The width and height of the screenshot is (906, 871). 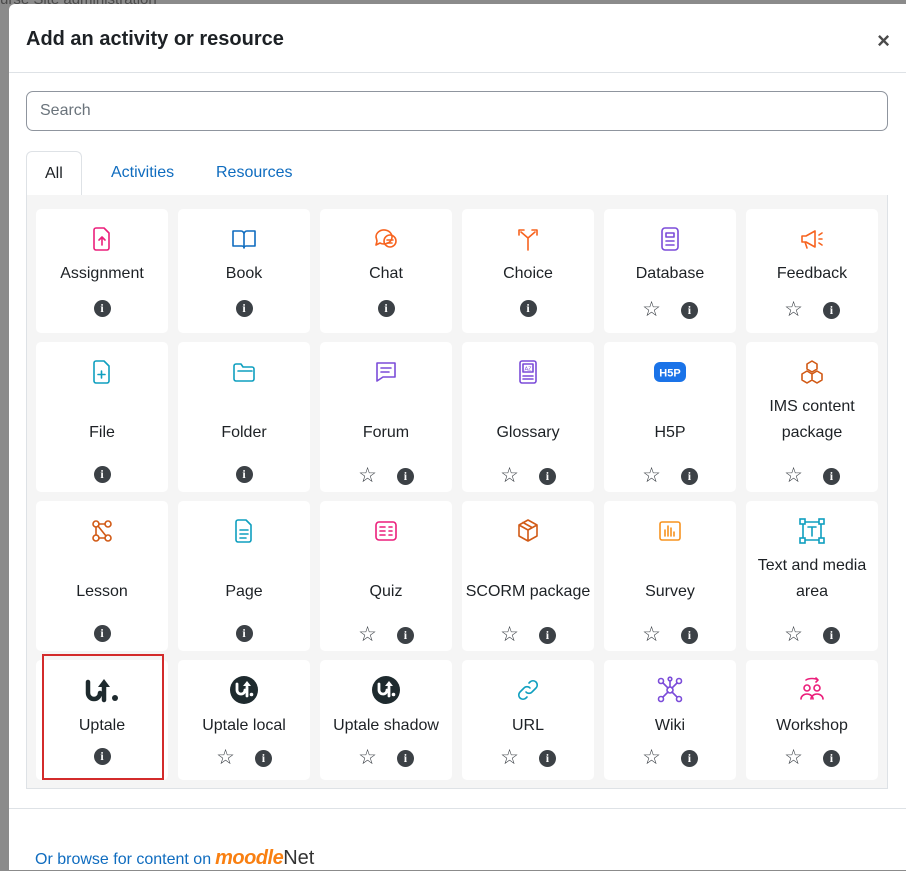 What do you see at coordinates (670, 271) in the screenshot?
I see `activity-card-database: Database ☆ i` at bounding box center [670, 271].